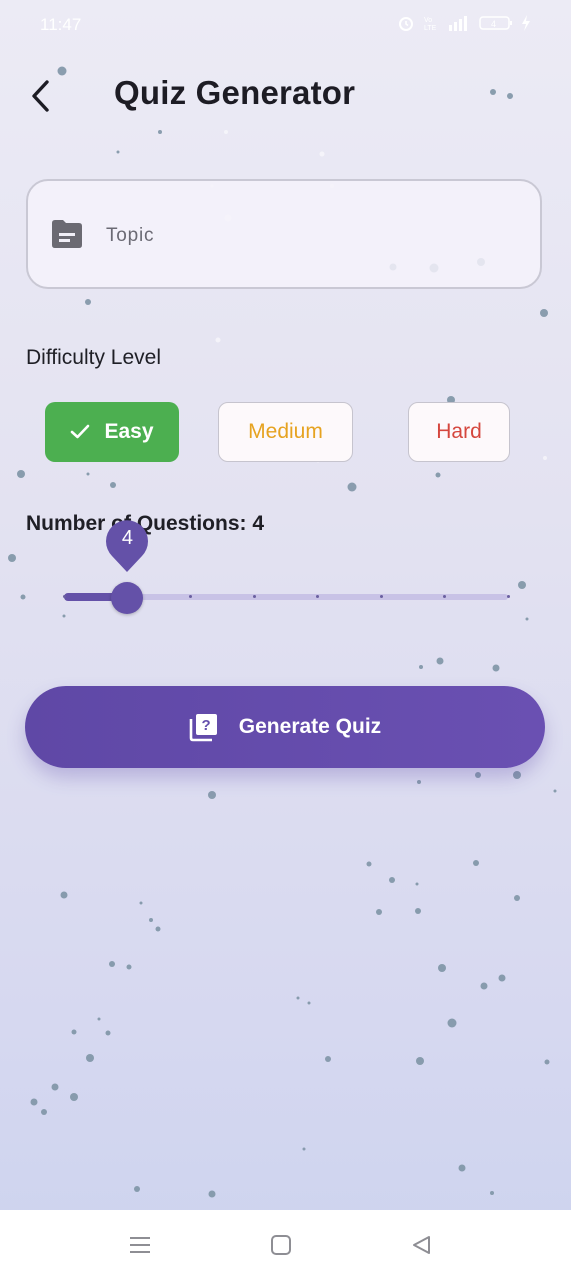  I want to click on difficulty-easy-label: Easy, so click(129, 431).